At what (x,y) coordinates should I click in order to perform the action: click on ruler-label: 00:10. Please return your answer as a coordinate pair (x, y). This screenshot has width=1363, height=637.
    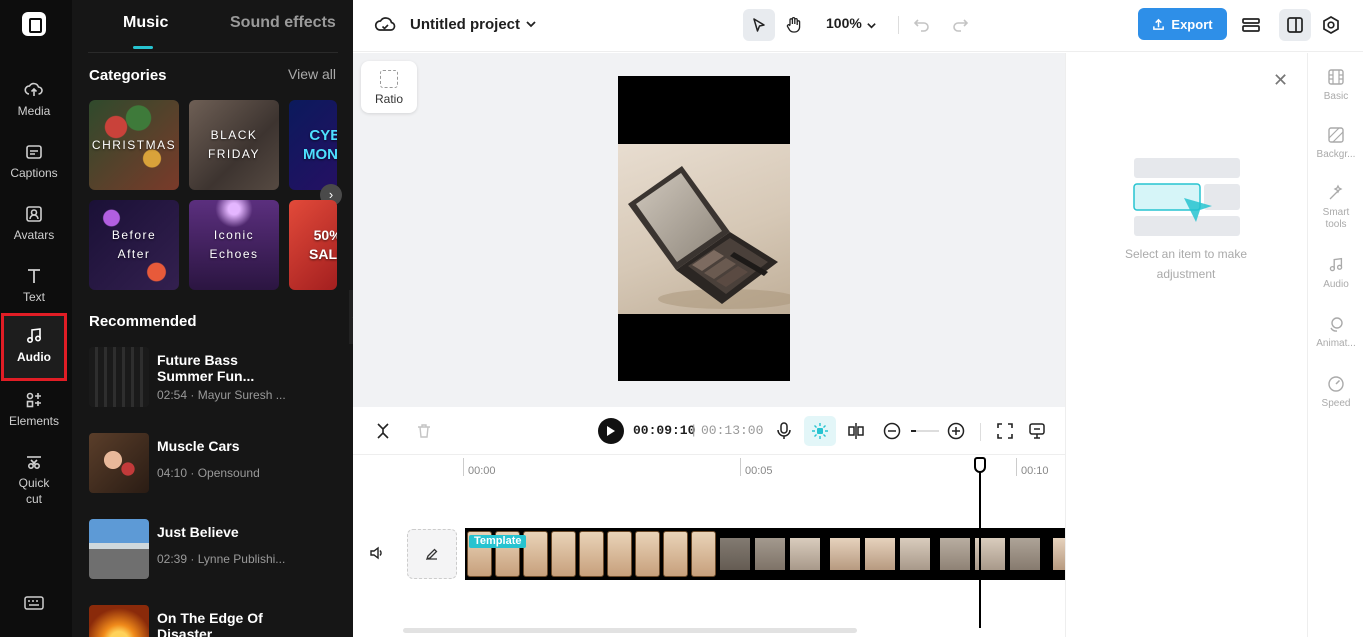
    Looking at the image, I should click on (1035, 471).